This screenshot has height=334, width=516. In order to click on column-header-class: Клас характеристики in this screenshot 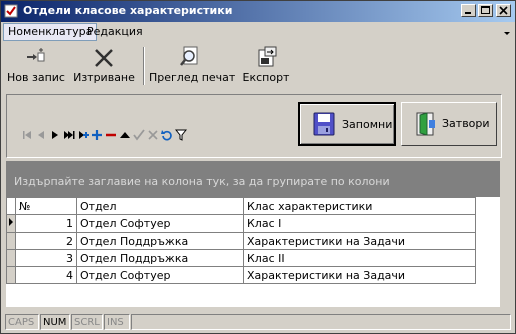, I will do `click(359, 206)`.